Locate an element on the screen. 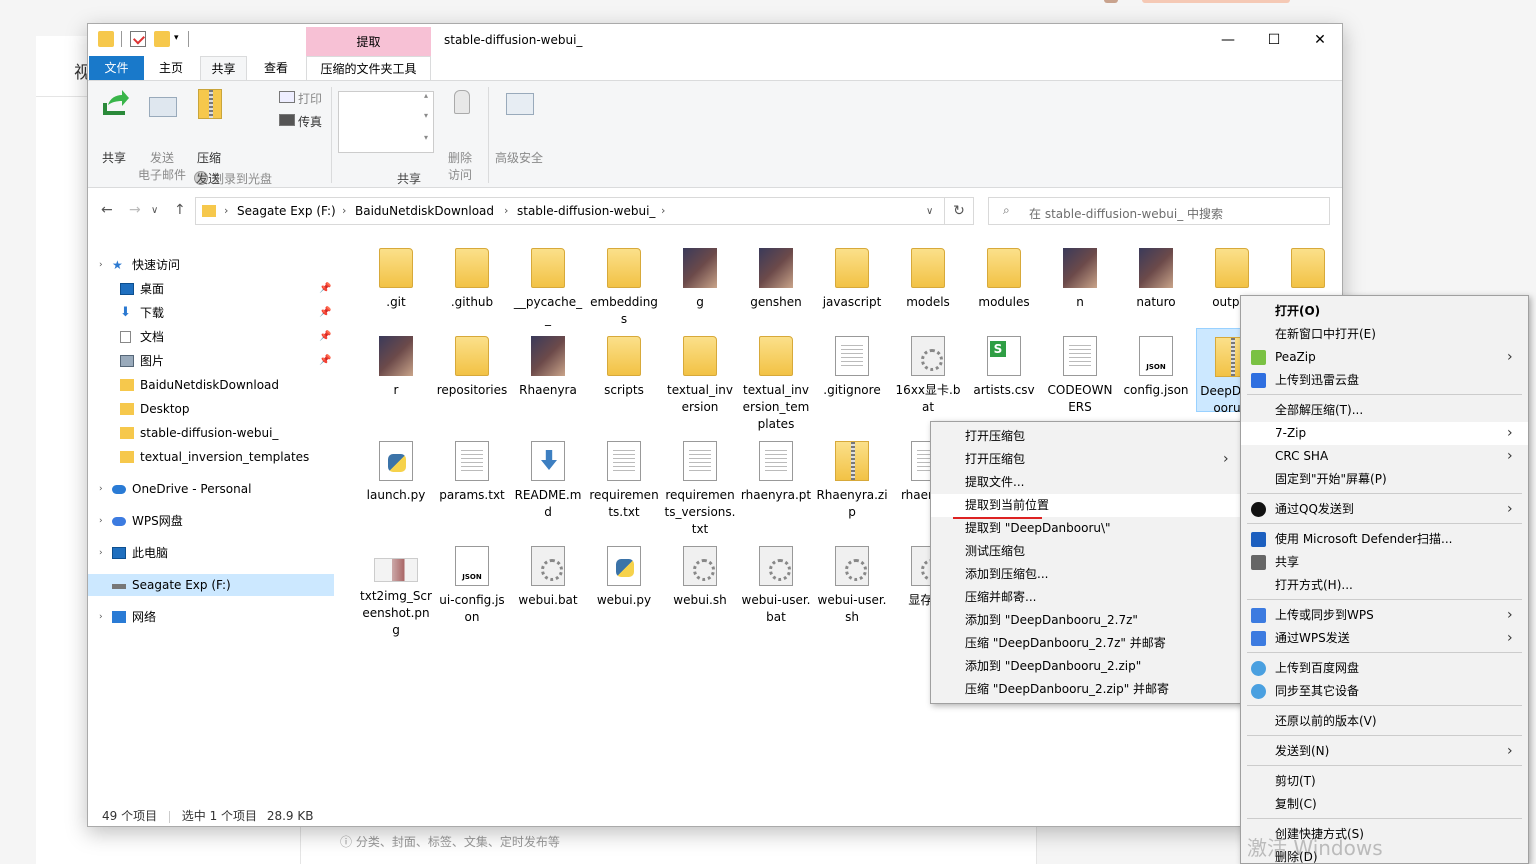 This screenshot has height=864, width=1536. file-item: webui.bat is located at coordinates (548, 573).